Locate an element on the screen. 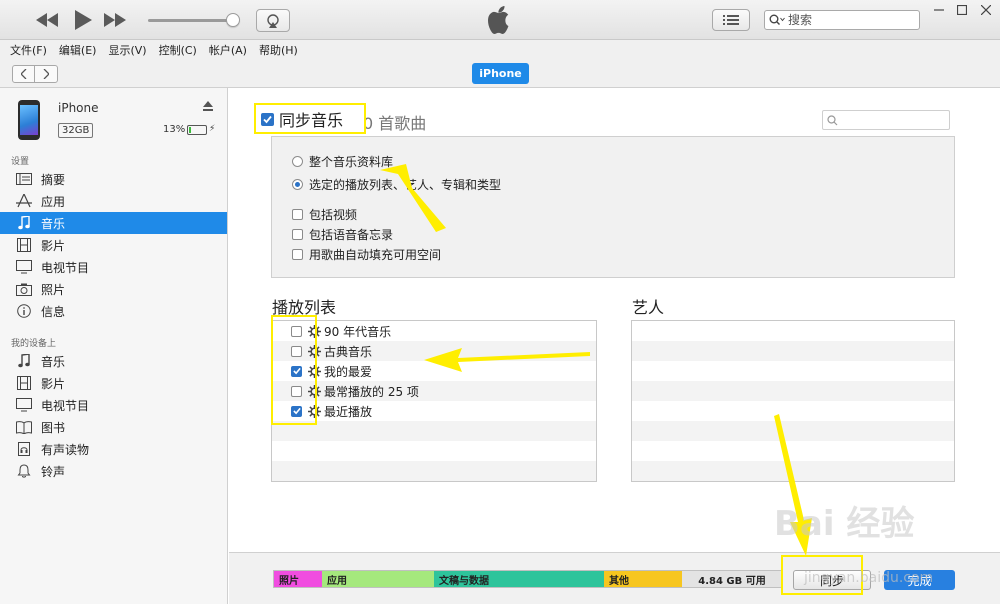  maximize-icon is located at coordinates (962, 10).